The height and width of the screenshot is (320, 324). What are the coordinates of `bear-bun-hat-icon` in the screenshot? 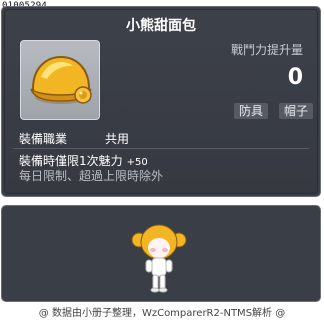 It's located at (61, 79).